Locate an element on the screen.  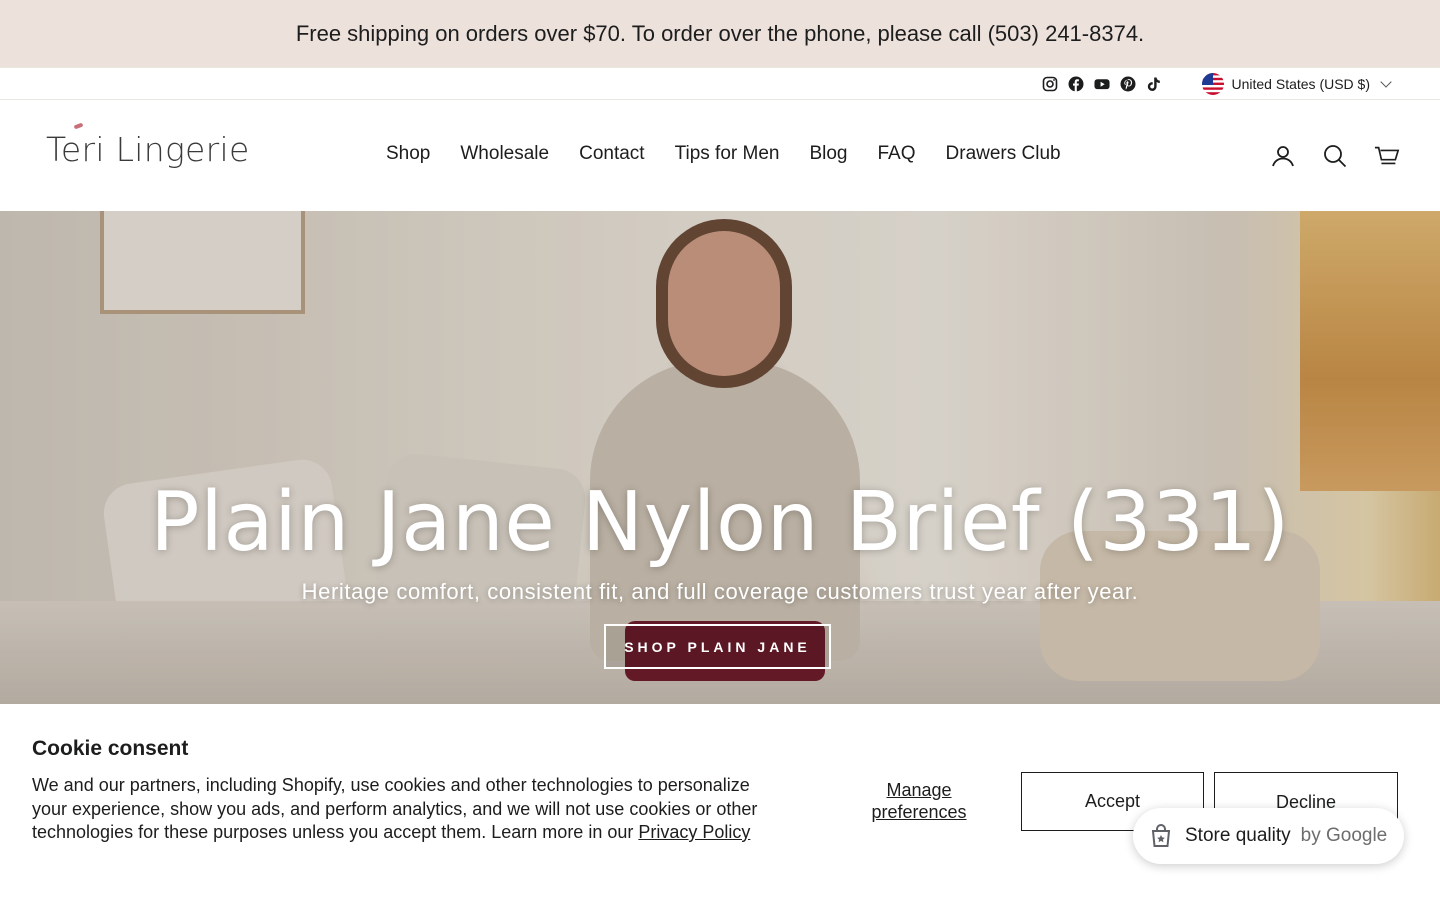
us-flag-icon is located at coordinates (1212, 83).